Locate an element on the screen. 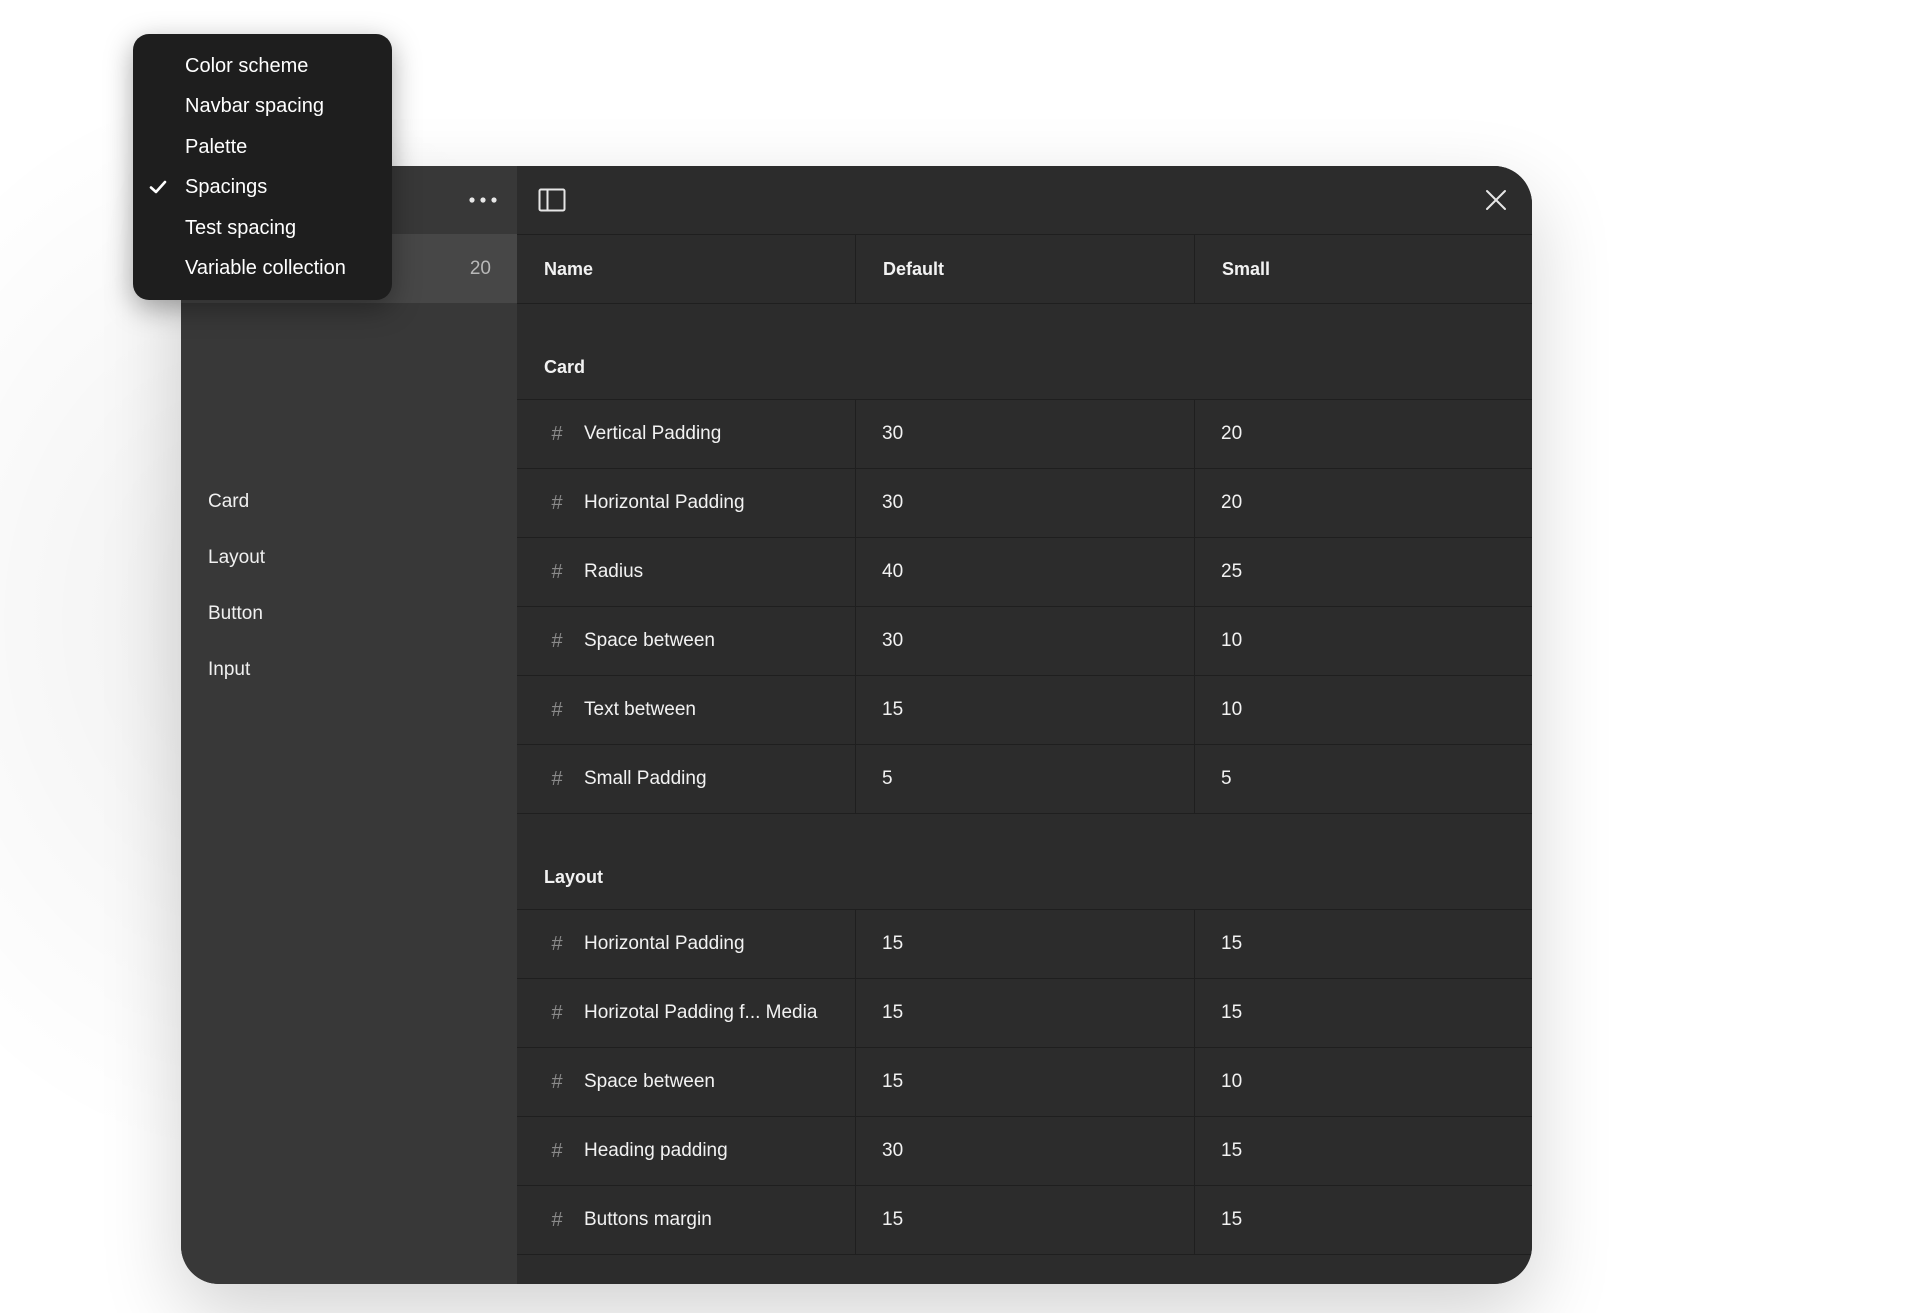 The height and width of the screenshot is (1313, 1920). more-horizontal-icon is located at coordinates (483, 200).